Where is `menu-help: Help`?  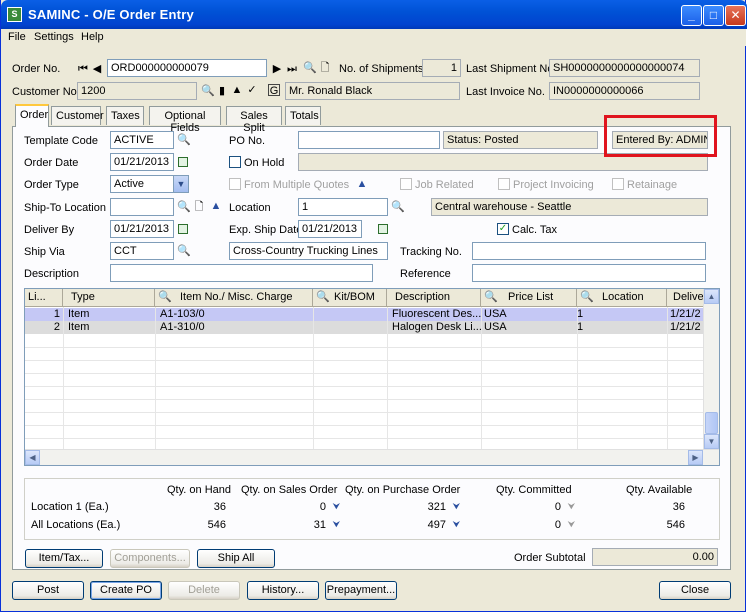
menu-help: Help is located at coordinates (92, 37).